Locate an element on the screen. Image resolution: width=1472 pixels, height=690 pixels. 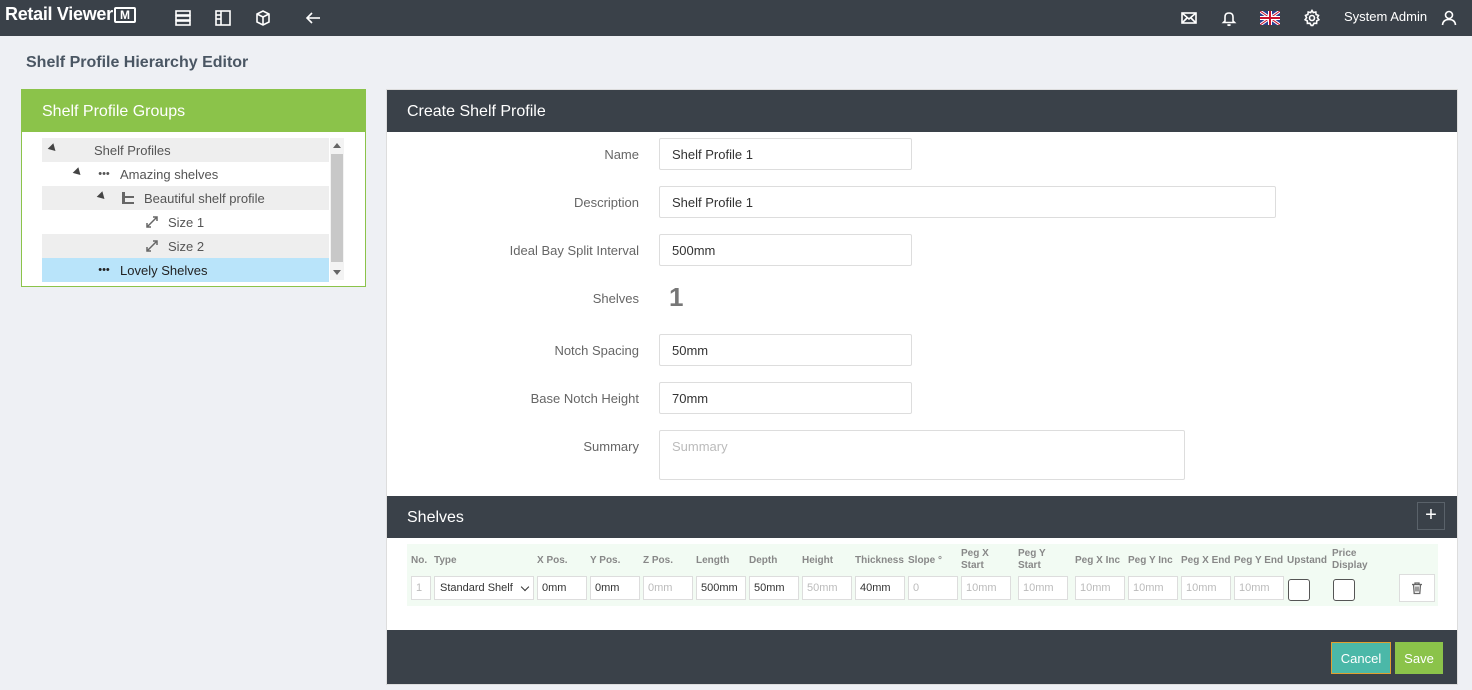
tree-scrollbar is located at coordinates (337, 209).